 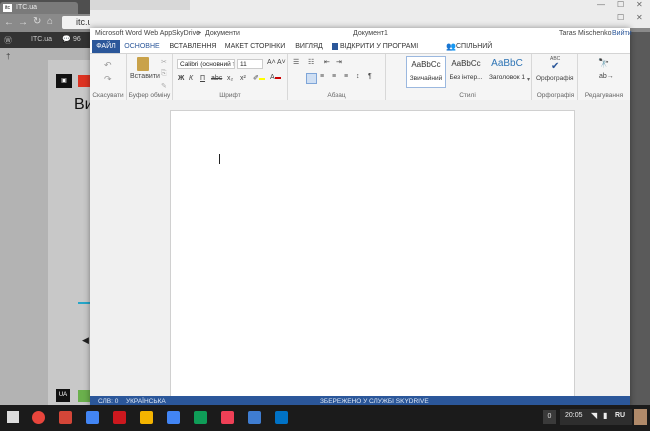 I want to click on copy-icon: ⎘, so click(x=164, y=74).